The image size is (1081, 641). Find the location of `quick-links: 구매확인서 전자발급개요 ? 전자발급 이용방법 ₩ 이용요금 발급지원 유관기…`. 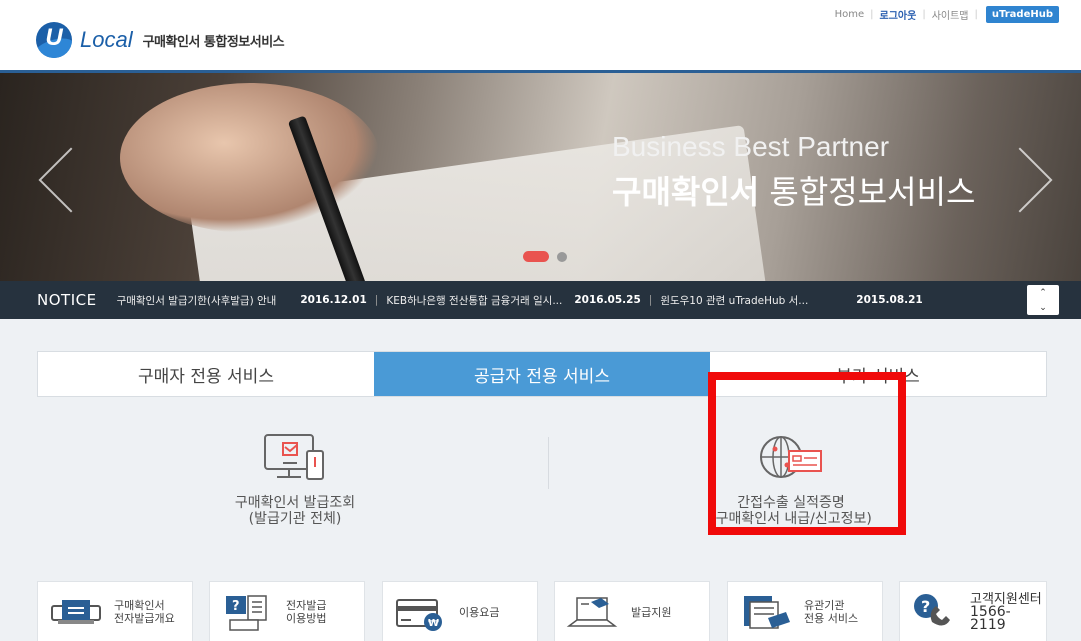

quick-links: 구매확인서 전자발급개요 ? 전자발급 이용방법 ₩ 이용요금 발급지원 유관기… is located at coordinates (540, 597).